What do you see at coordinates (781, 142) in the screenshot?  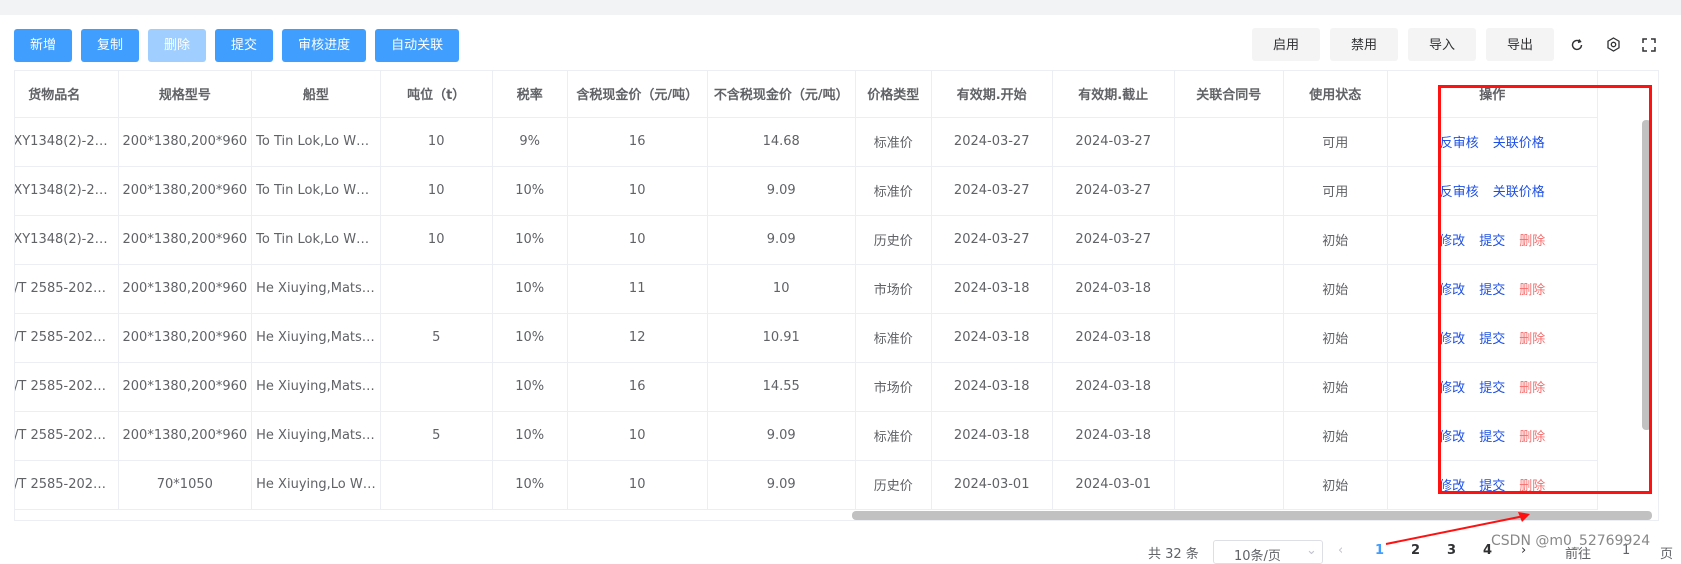 I see `cell-price-excl-tax: 14.68` at bounding box center [781, 142].